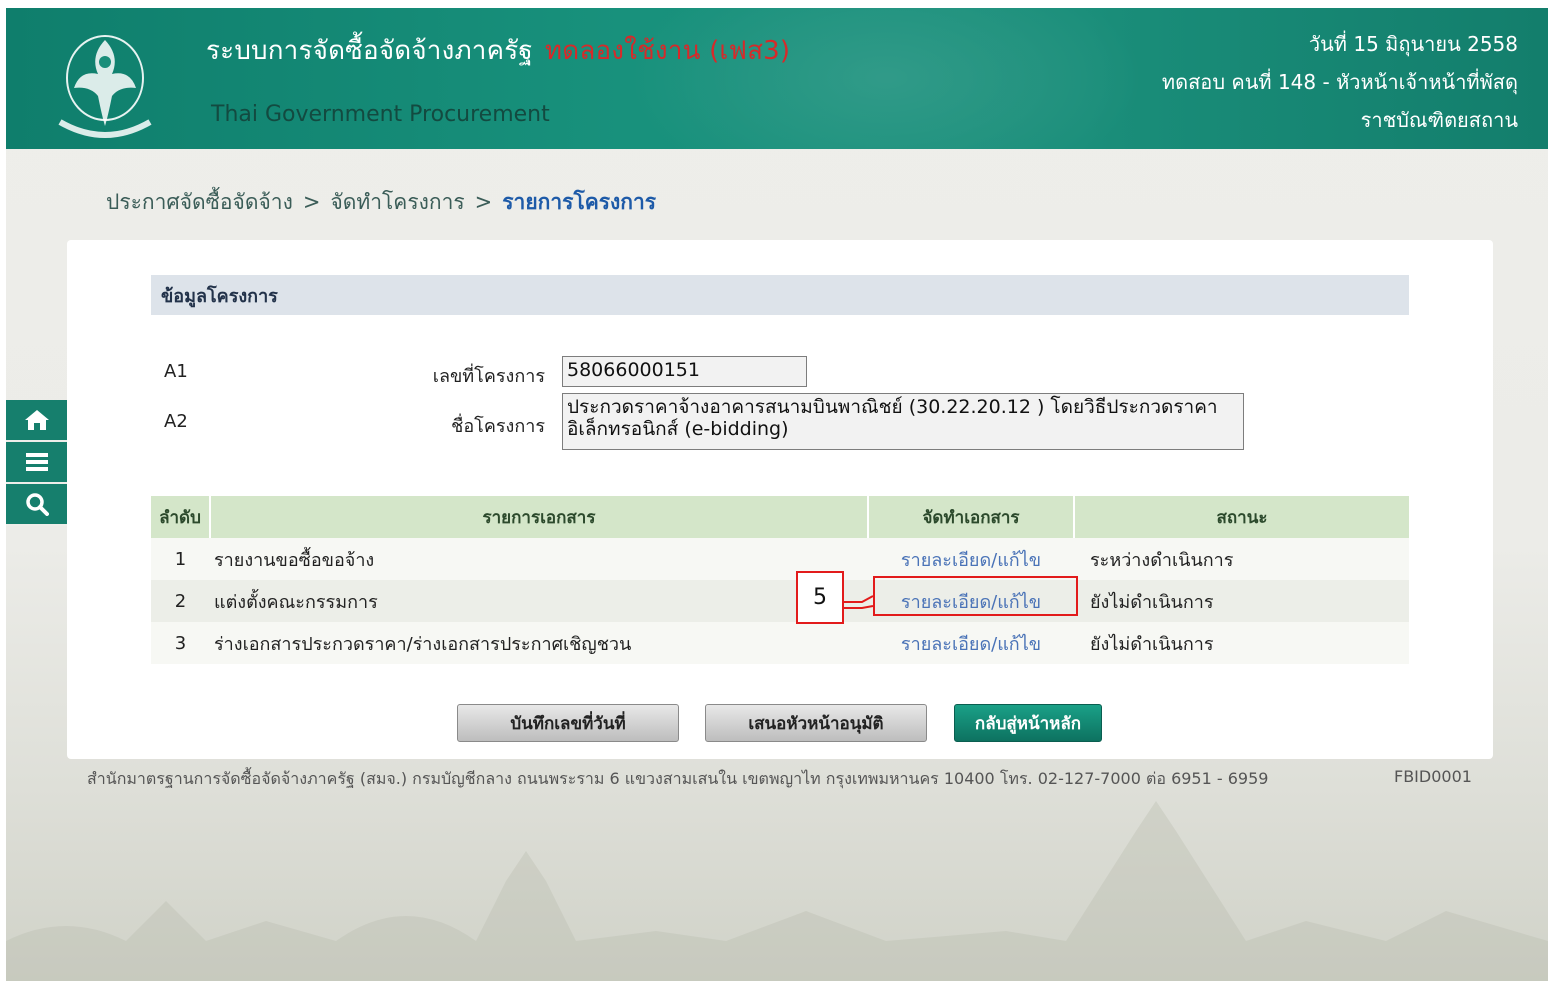  I want to click on row-number: 3, so click(180, 643).